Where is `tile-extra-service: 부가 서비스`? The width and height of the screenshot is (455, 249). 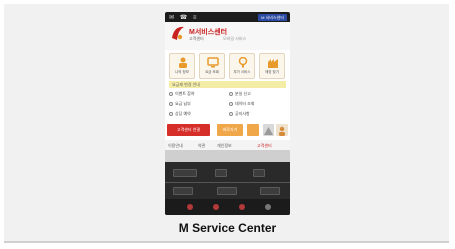 tile-extra-service: 부가 서비스 is located at coordinates (242, 66).